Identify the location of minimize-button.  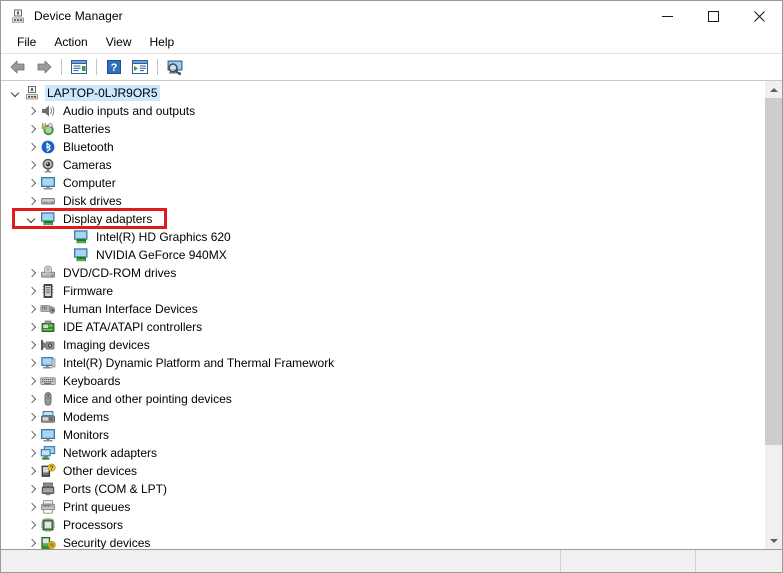
(667, 16).